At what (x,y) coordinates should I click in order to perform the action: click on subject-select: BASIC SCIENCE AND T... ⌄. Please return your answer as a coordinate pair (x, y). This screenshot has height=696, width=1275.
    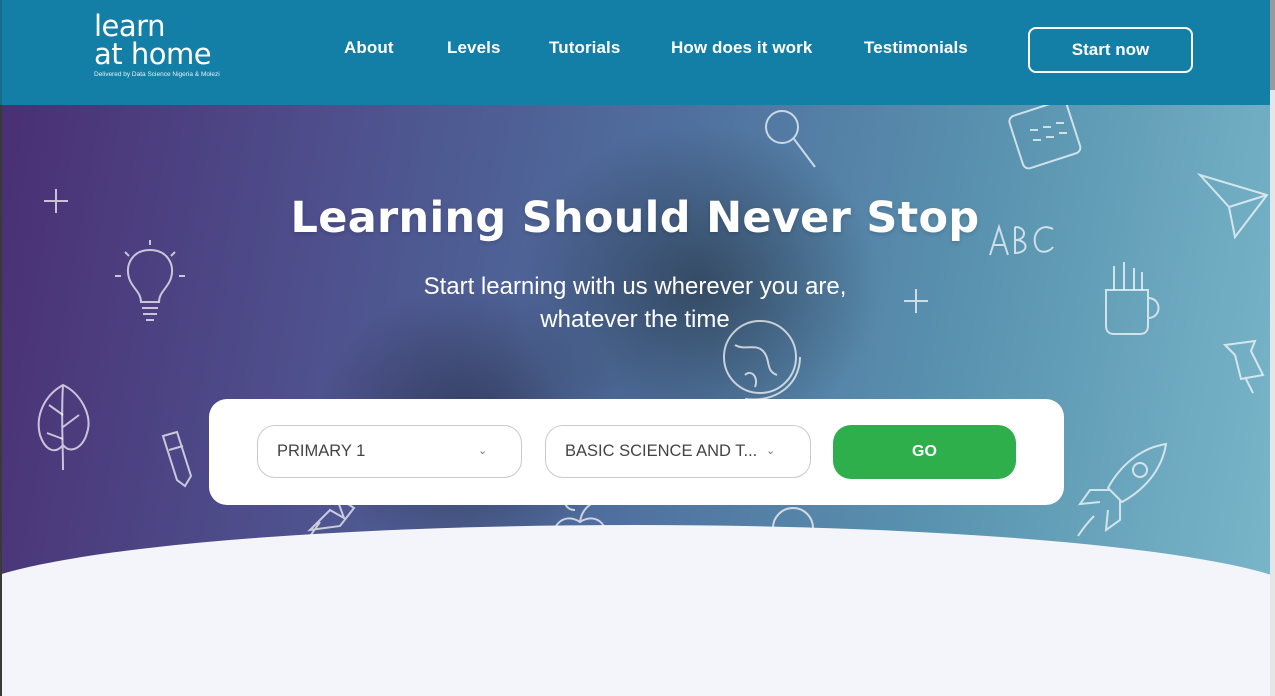
    Looking at the image, I should click on (678, 451).